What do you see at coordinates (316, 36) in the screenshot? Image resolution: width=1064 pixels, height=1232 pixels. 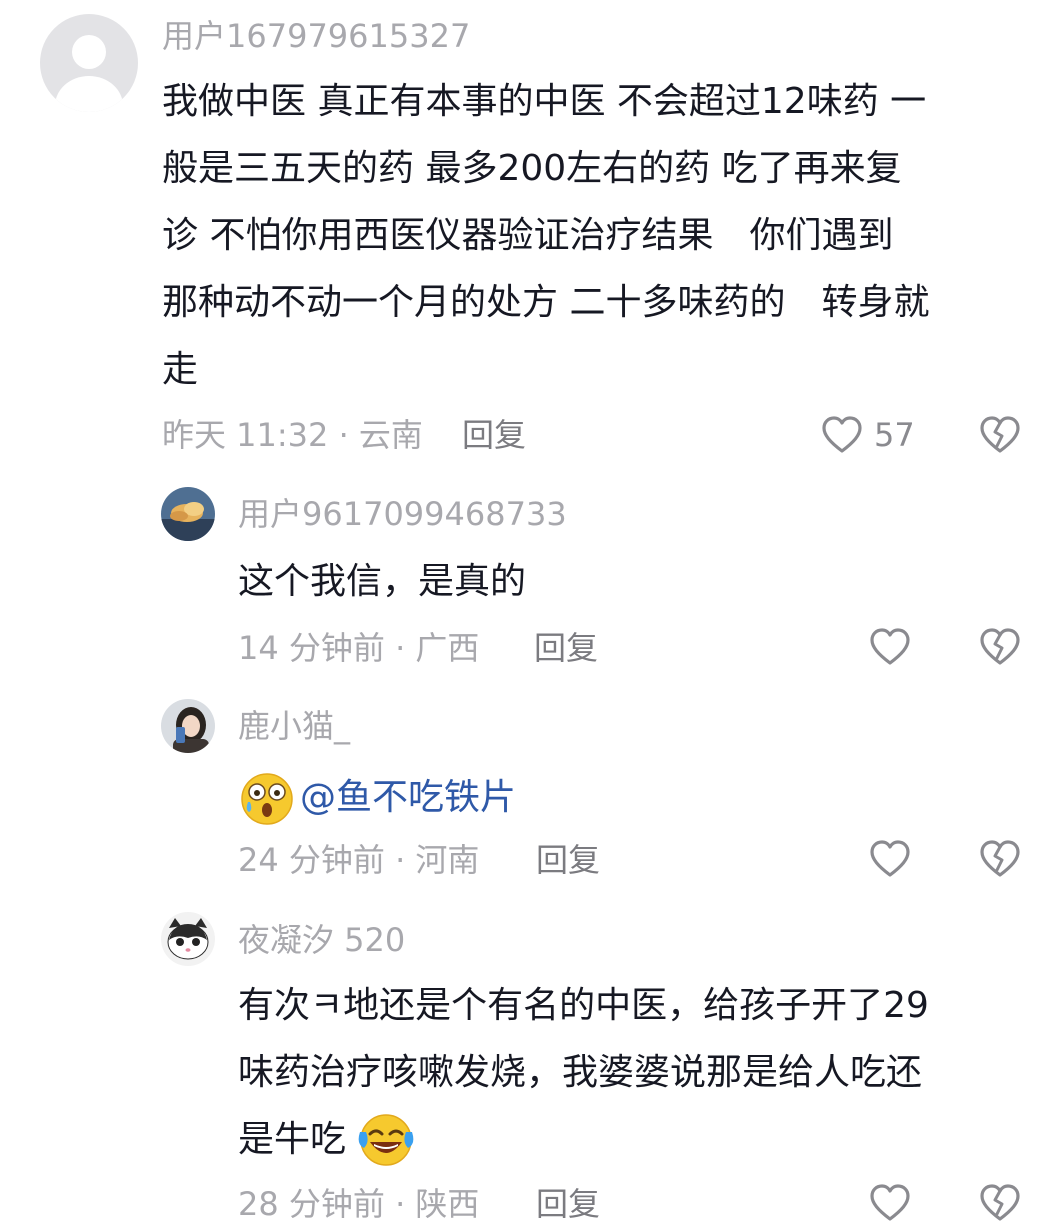 I see `comment-username: 用户167979615327` at bounding box center [316, 36].